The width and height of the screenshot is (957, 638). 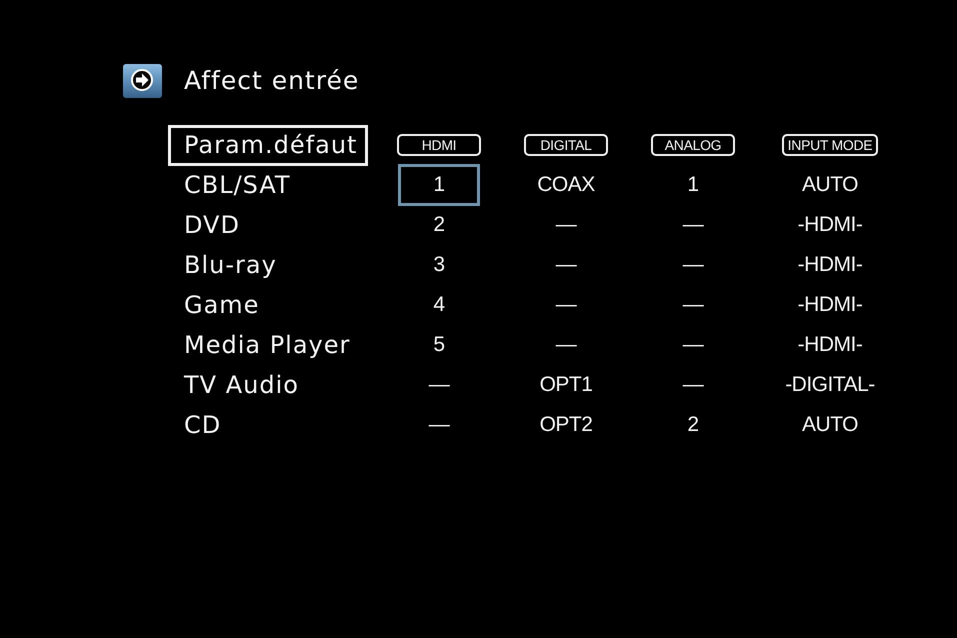 What do you see at coordinates (439, 265) in the screenshot?
I see `table-cell: 3` at bounding box center [439, 265].